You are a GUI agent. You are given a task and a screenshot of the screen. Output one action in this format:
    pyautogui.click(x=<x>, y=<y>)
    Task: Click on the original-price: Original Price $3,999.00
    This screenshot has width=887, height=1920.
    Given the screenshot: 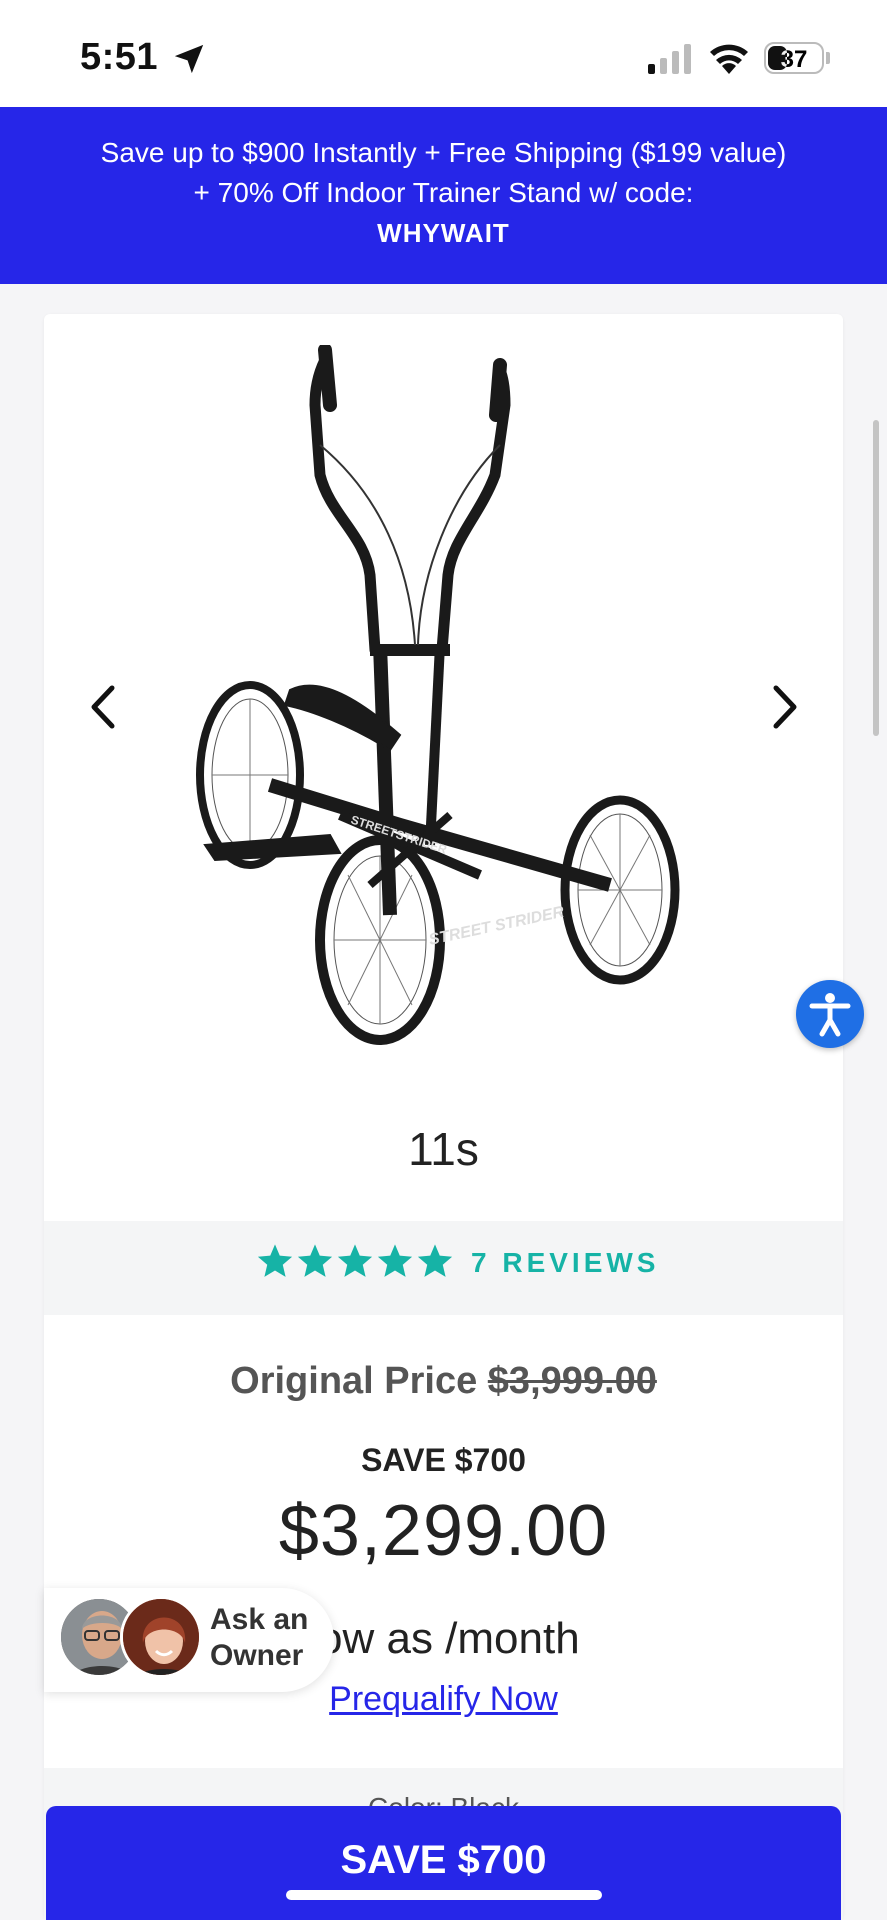 What is the action you would take?
    pyautogui.click(x=443, y=1381)
    